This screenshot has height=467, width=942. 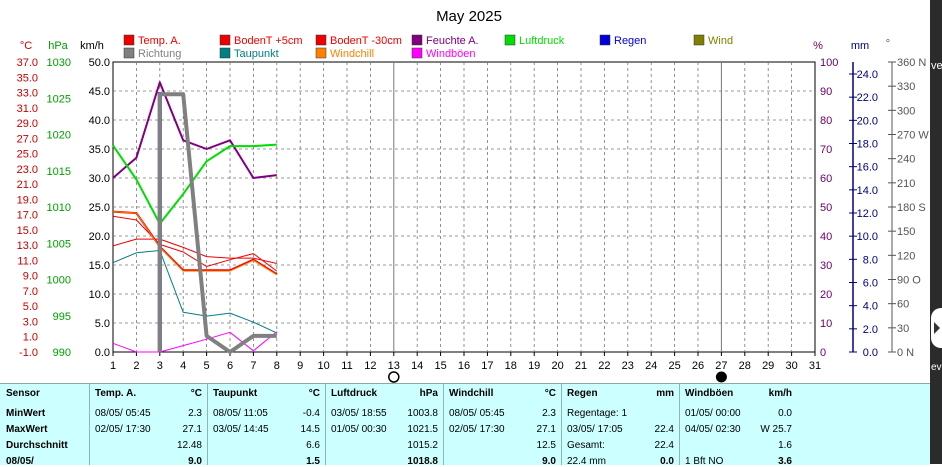 What do you see at coordinates (27, 200) in the screenshot?
I see `axis-tick-label-temp: 19.0` at bounding box center [27, 200].